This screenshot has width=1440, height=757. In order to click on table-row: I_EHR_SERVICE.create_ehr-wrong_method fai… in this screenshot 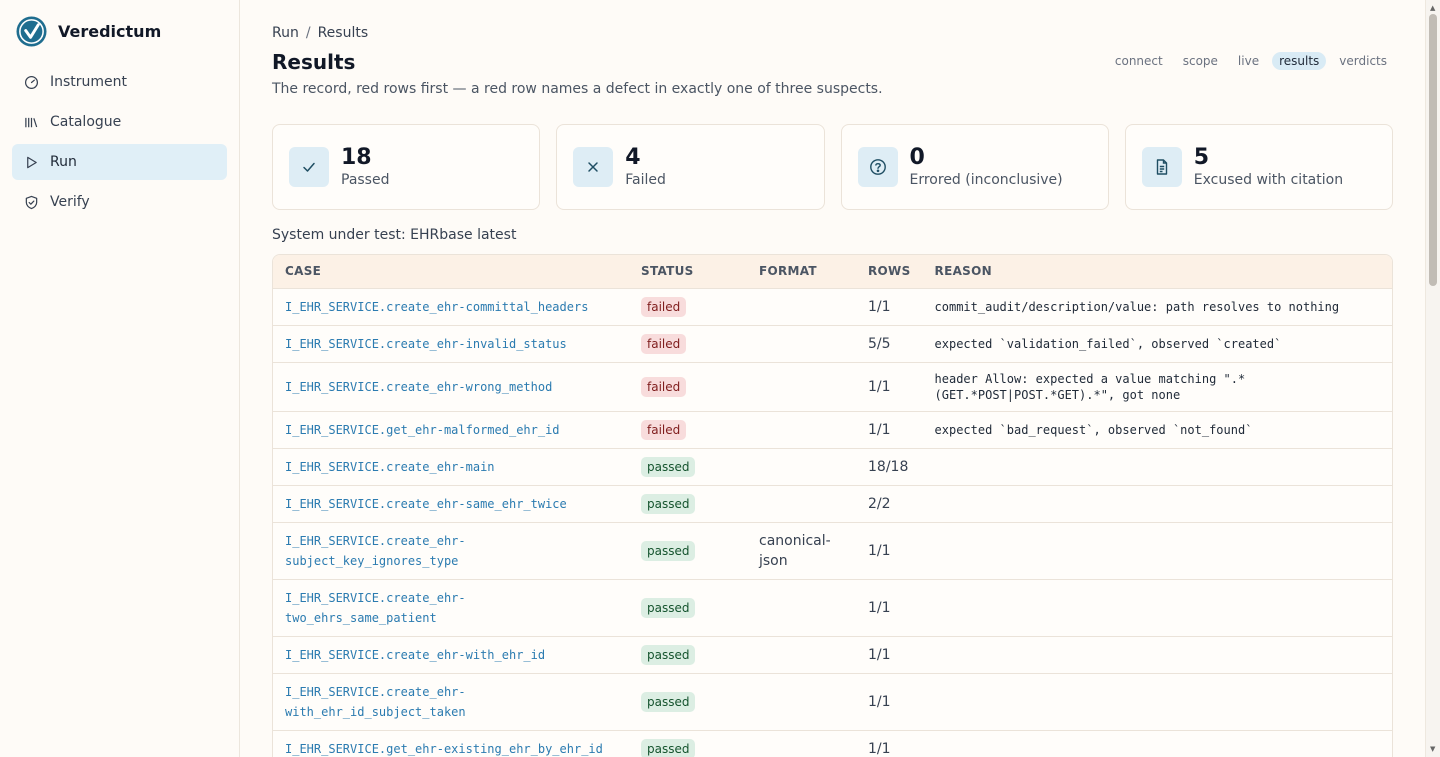, I will do `click(832, 387)`.